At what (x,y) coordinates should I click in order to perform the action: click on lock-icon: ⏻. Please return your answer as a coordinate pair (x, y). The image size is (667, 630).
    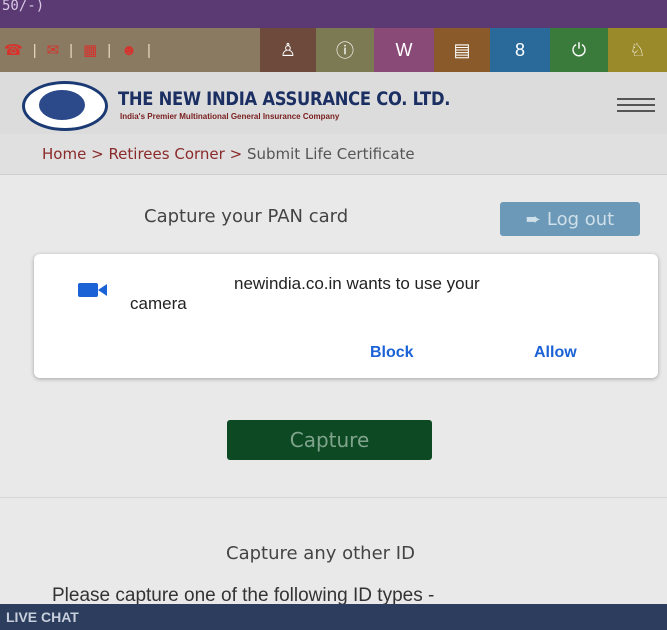
    Looking at the image, I should click on (579, 50).